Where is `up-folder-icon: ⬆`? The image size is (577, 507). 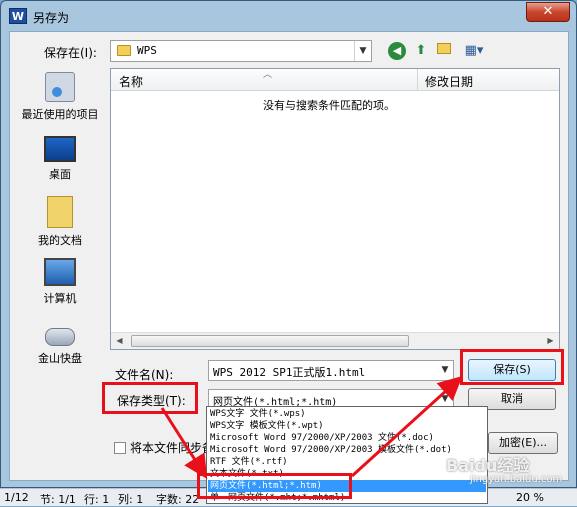
up-folder-icon: ⬆ is located at coordinates (421, 51).